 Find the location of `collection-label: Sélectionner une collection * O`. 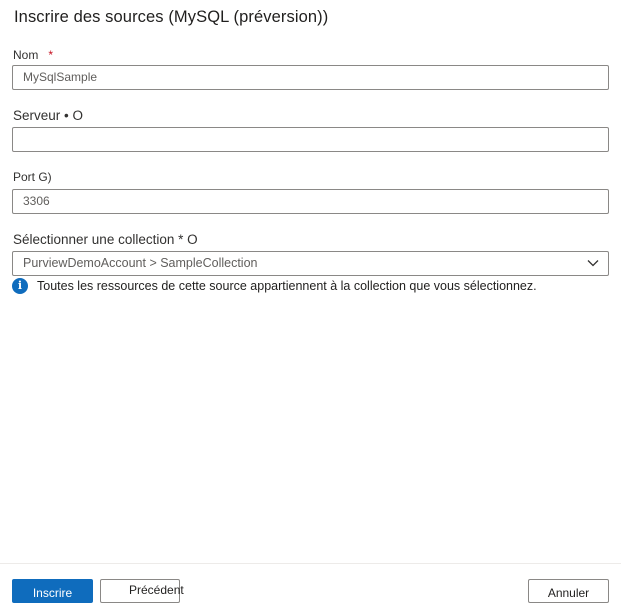

collection-label: Sélectionner une collection * O is located at coordinates (105, 239).